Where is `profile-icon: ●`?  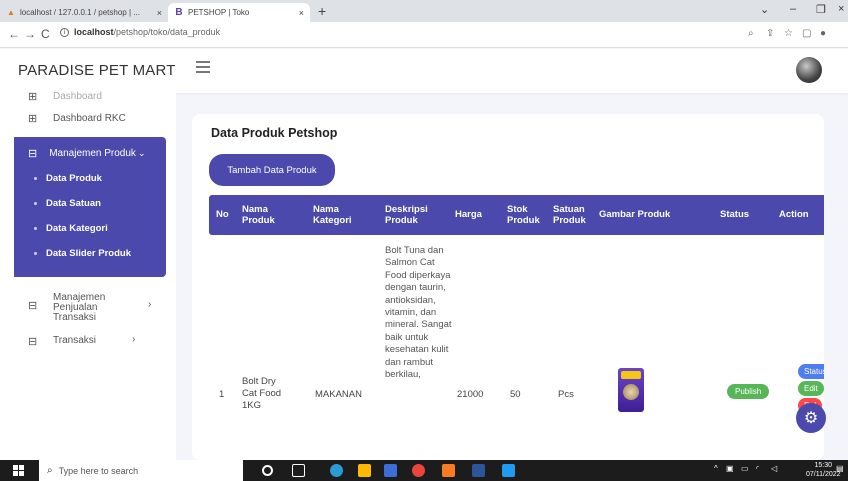 profile-icon: ● is located at coordinates (823, 33).